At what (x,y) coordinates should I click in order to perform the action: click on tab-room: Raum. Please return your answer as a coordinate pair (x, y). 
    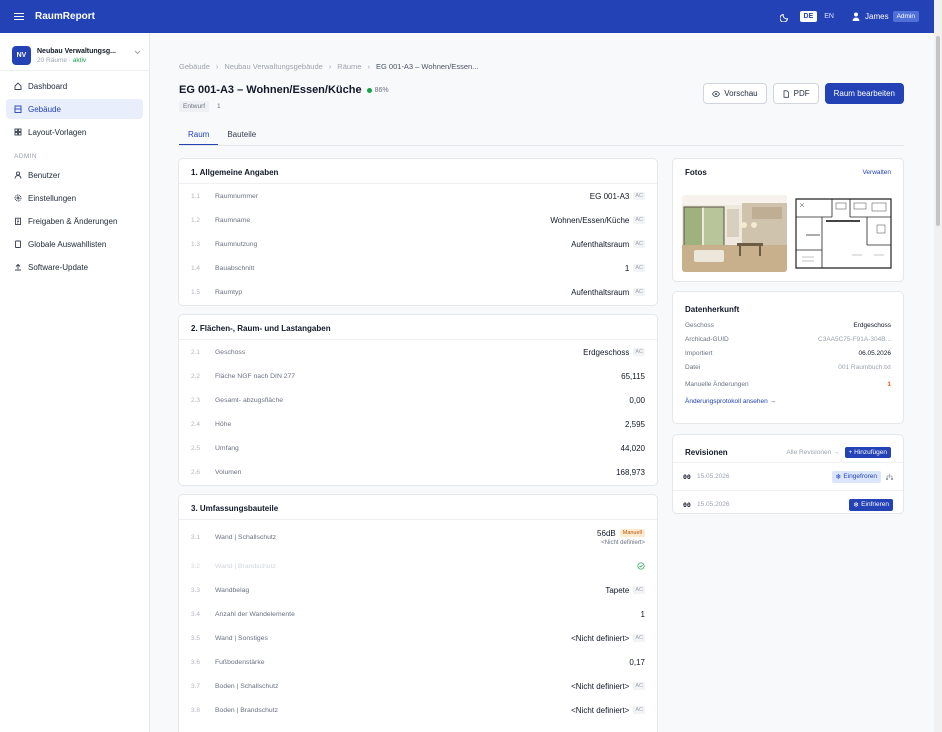
    Looking at the image, I should click on (199, 135).